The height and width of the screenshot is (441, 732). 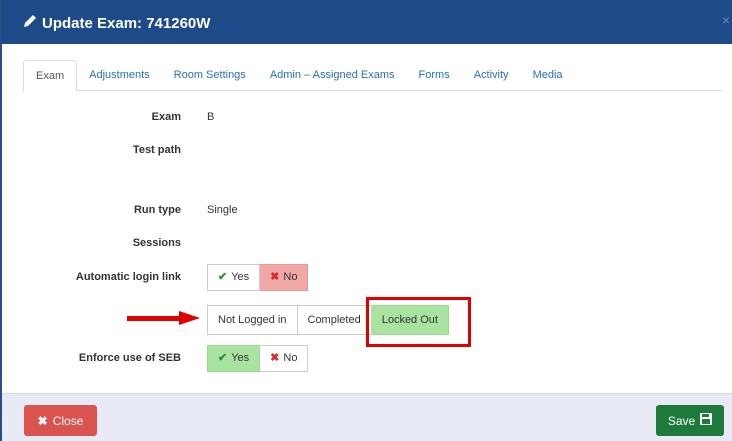 What do you see at coordinates (434, 75) in the screenshot?
I see `tab-forms: Forms` at bounding box center [434, 75].